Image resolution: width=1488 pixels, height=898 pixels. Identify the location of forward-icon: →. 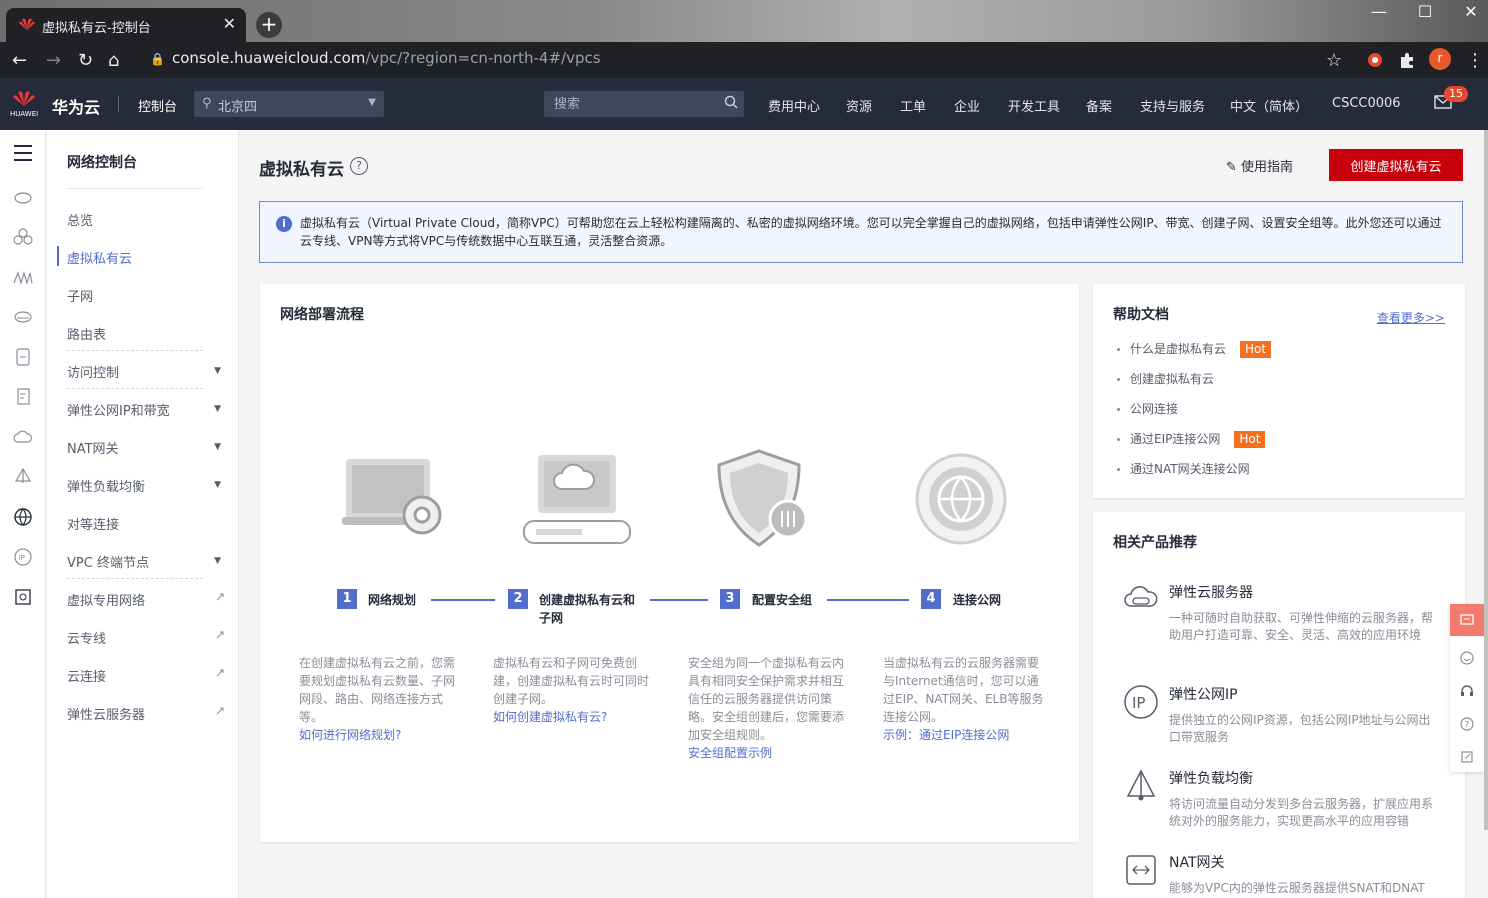
(53, 60).